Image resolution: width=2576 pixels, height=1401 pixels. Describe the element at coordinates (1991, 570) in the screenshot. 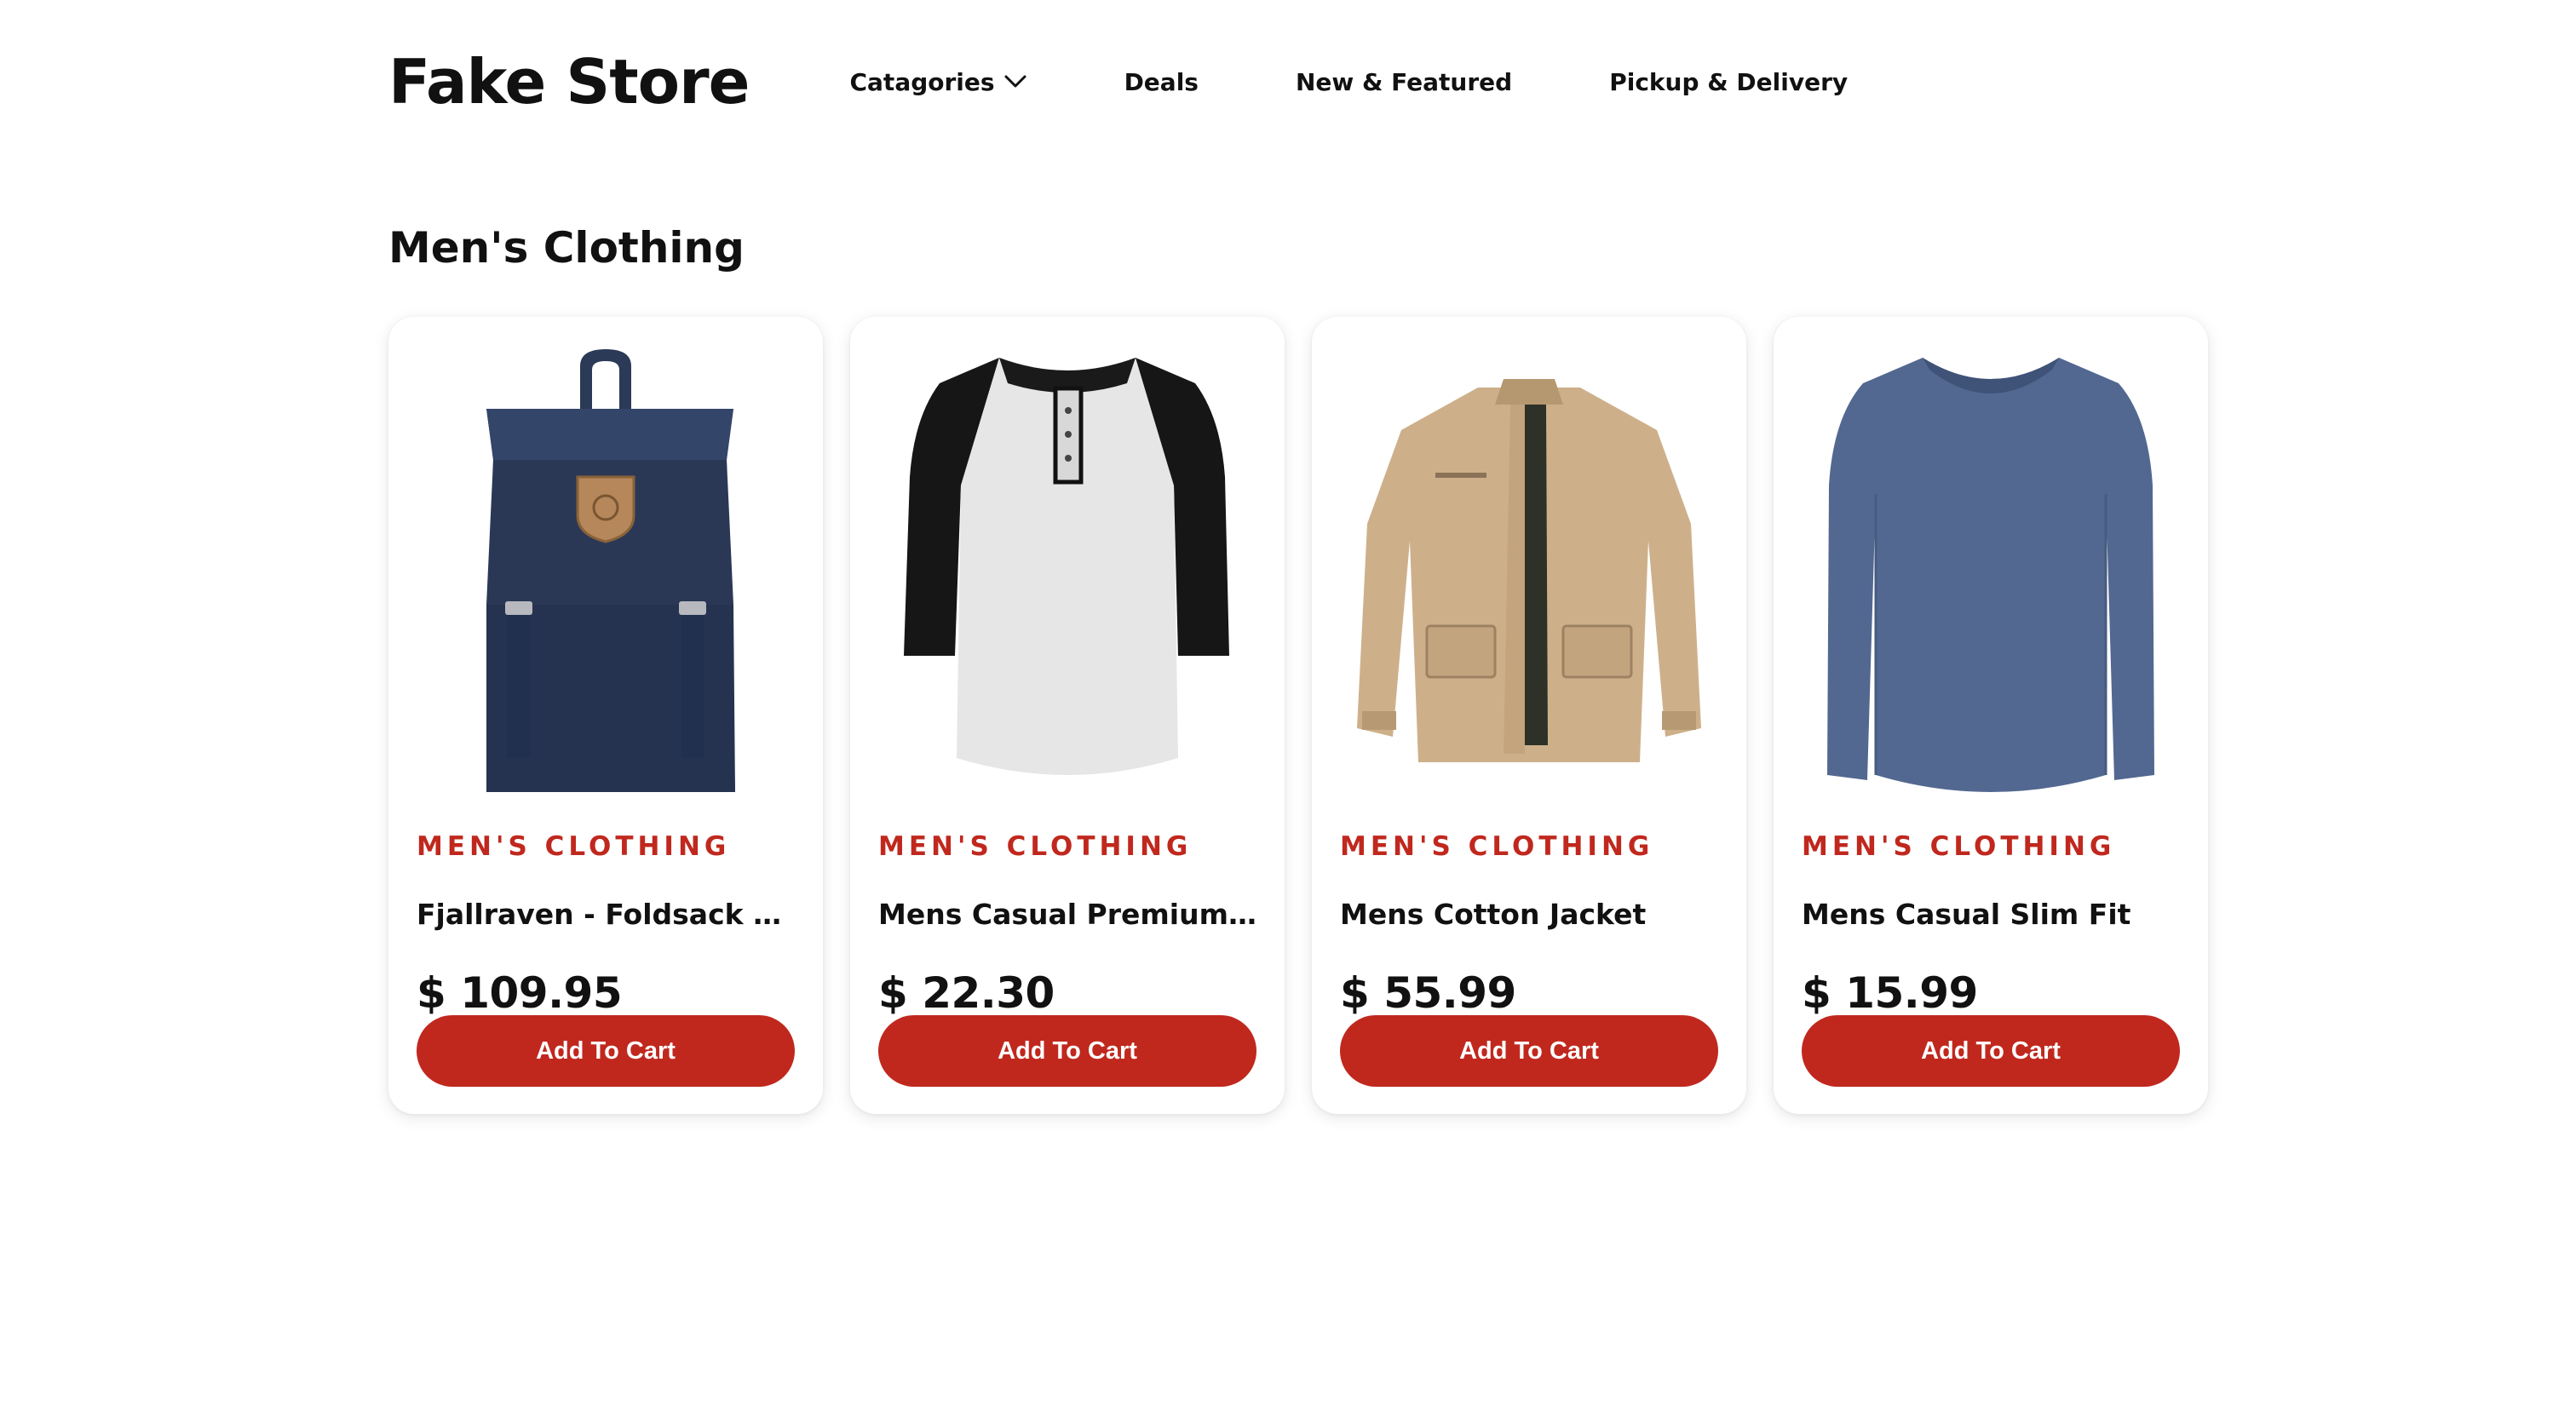

I see `product-image-longsleeve` at that location.